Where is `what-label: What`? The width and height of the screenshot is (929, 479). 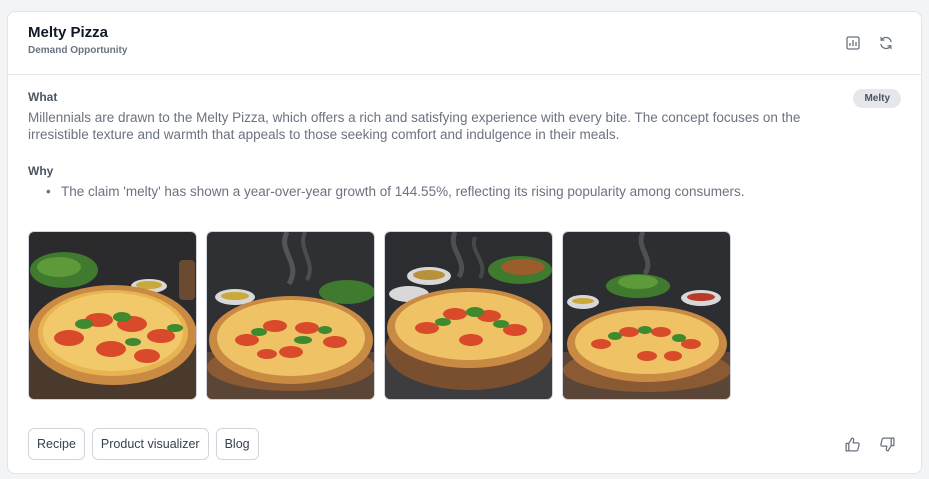 what-label: What is located at coordinates (43, 97).